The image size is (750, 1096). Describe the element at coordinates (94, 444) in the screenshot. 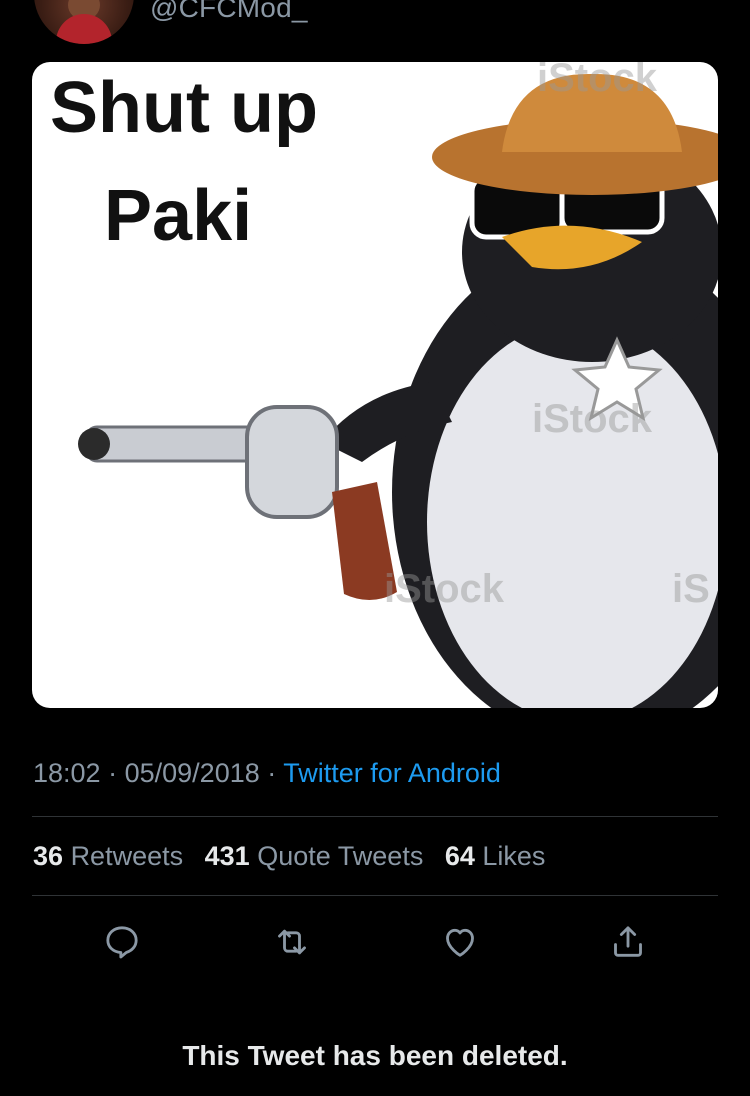

I see `gun-muzzle` at that location.